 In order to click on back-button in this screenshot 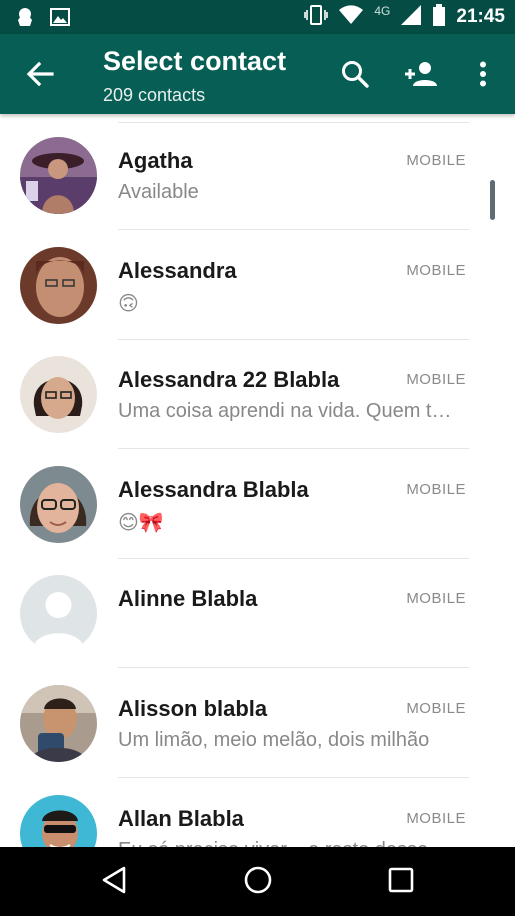, I will do `click(40, 74)`.